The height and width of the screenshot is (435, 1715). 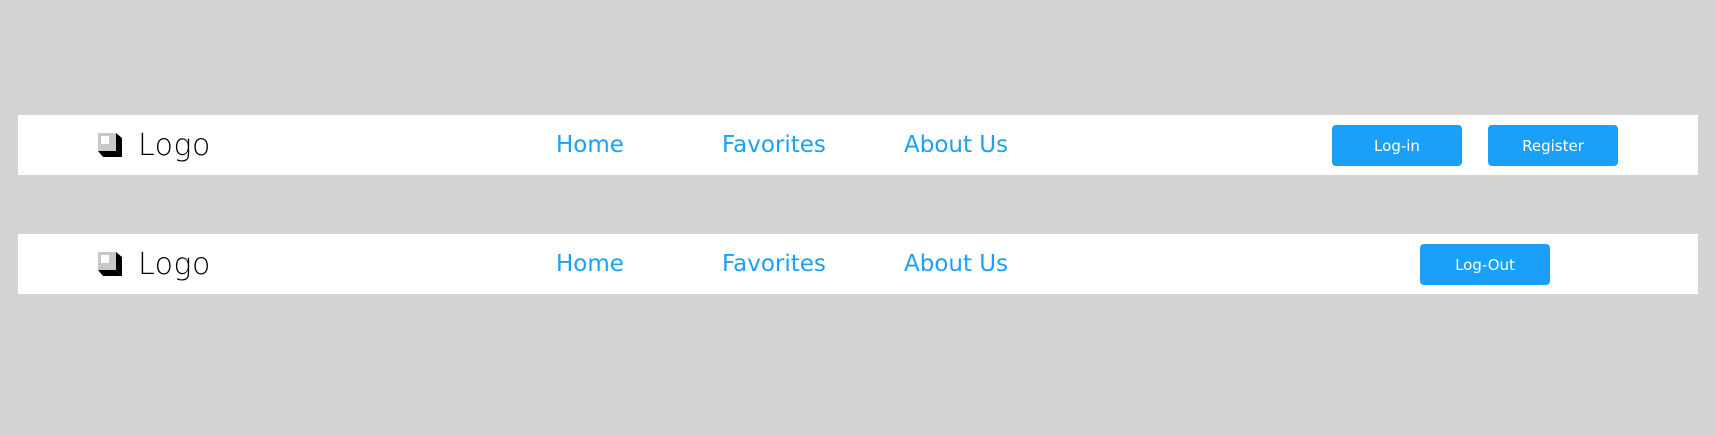 I want to click on navbar-user: Logo Home Favorites About Us Log-Out, so click(x=858, y=264).